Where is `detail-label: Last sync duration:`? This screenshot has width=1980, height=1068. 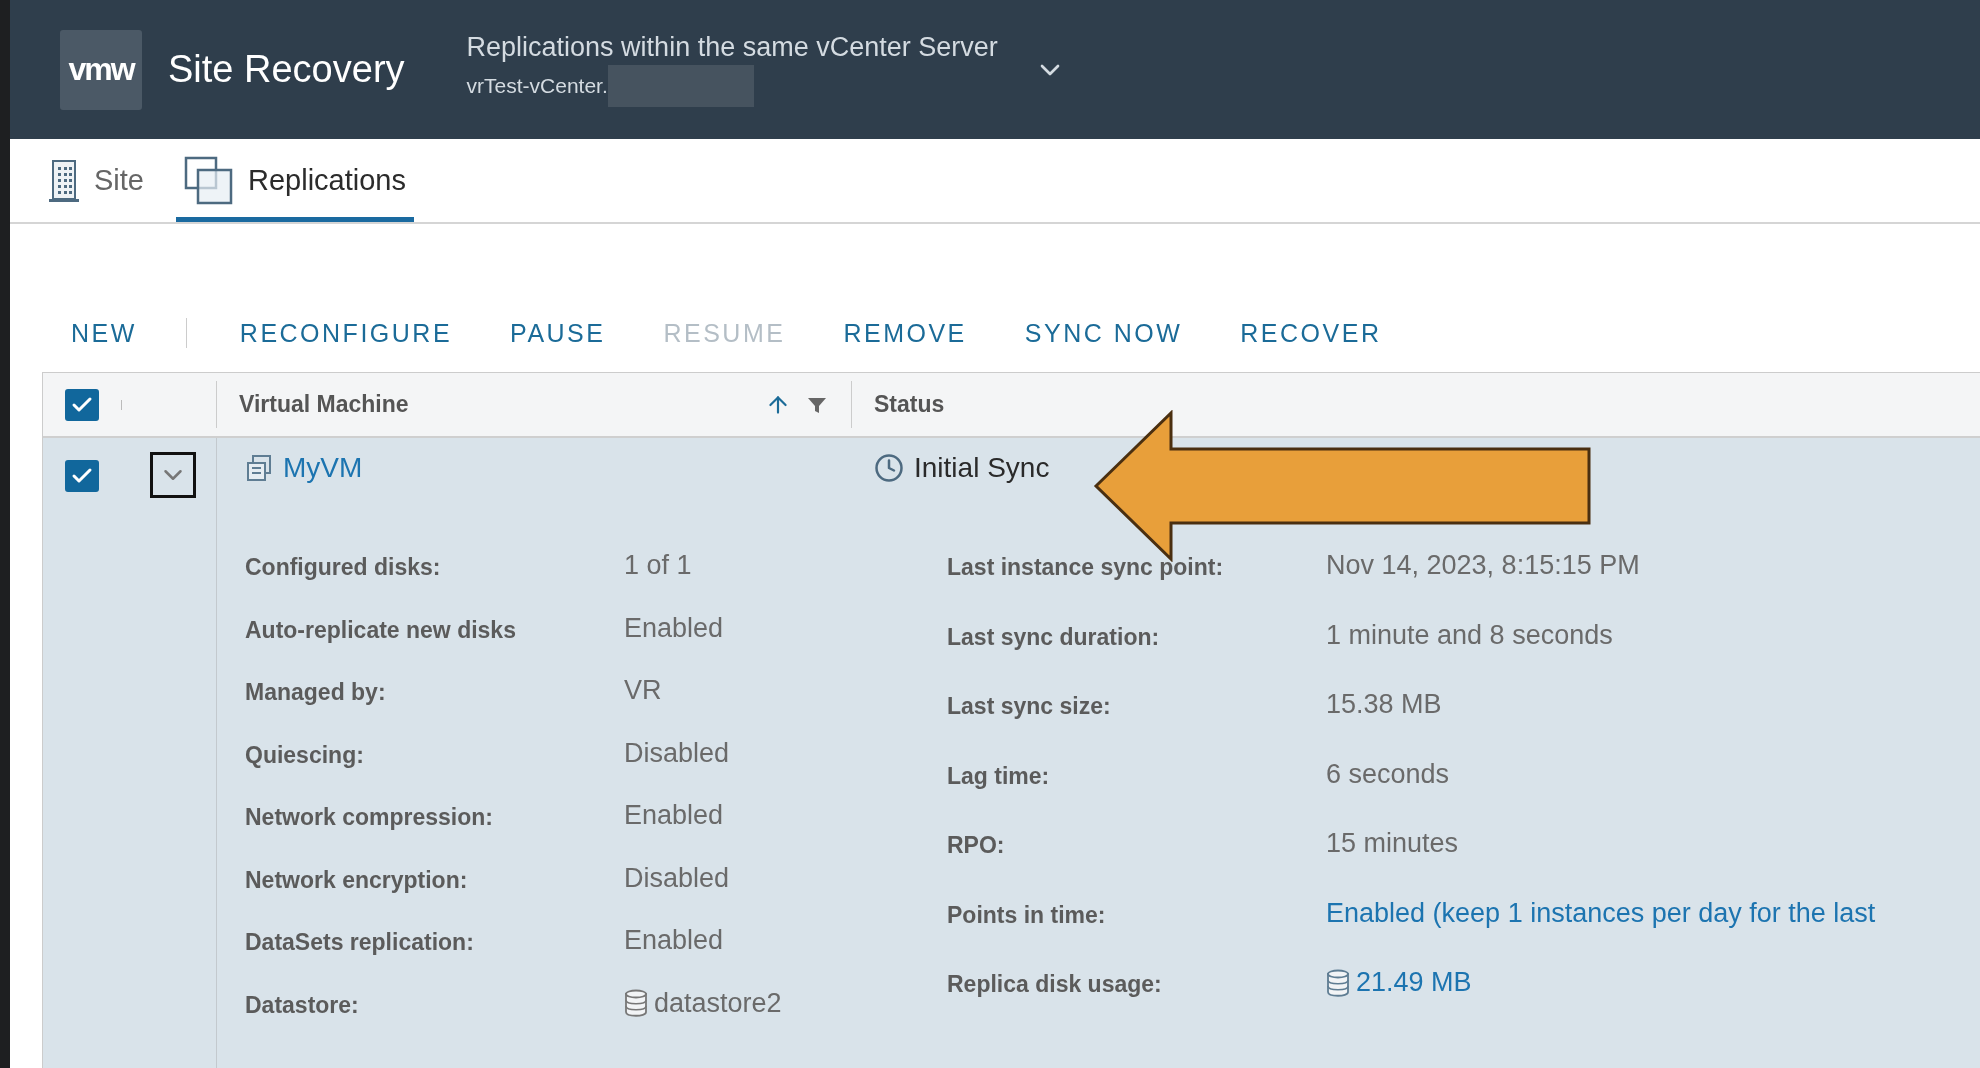
detail-label: Last sync duration: is located at coordinates (1054, 637).